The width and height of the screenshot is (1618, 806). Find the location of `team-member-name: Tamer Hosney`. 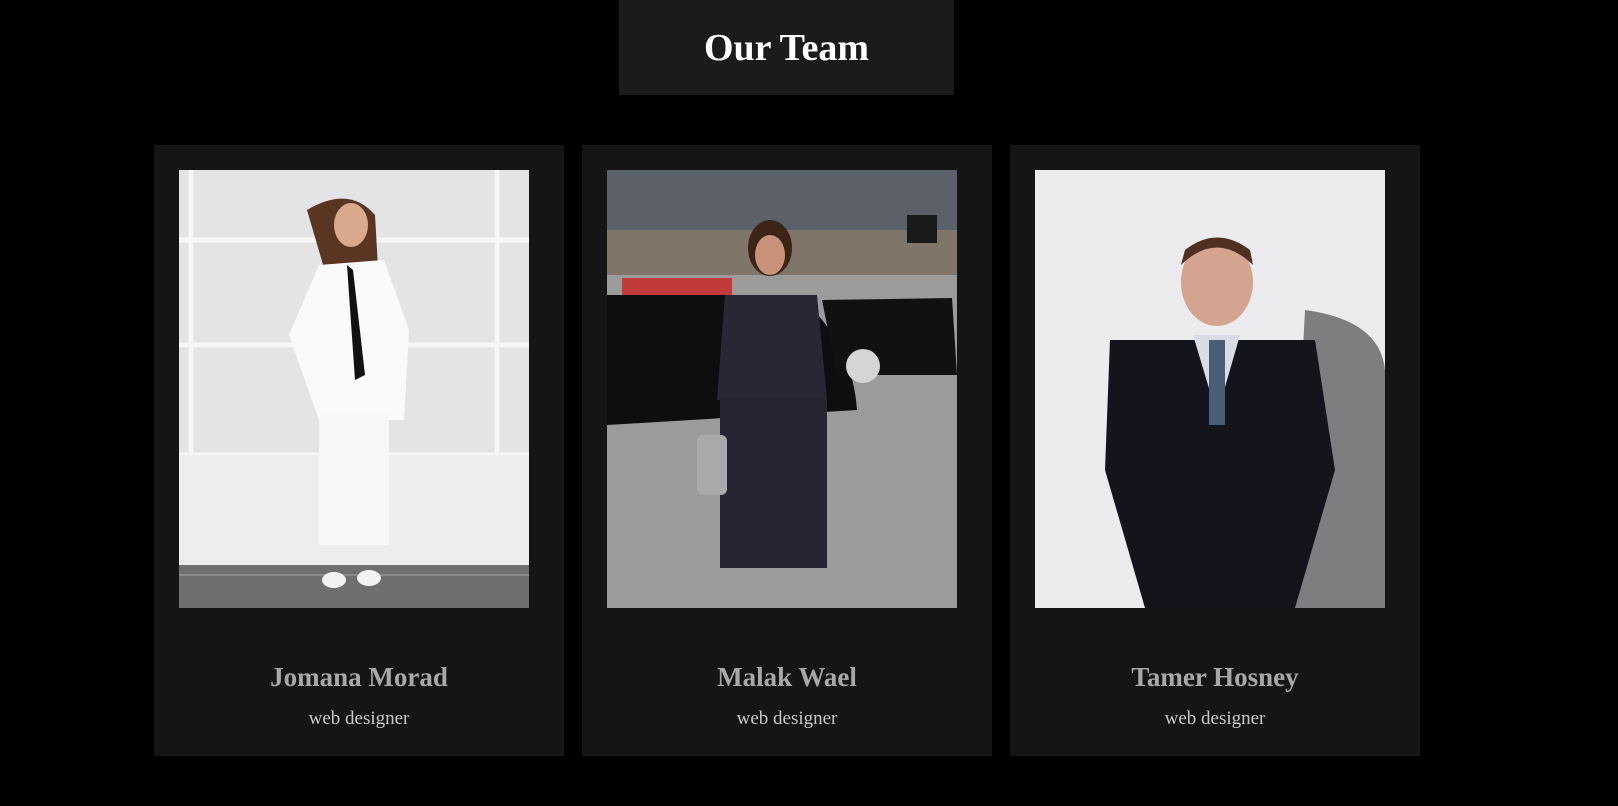

team-member-name: Tamer Hosney is located at coordinates (1215, 677).